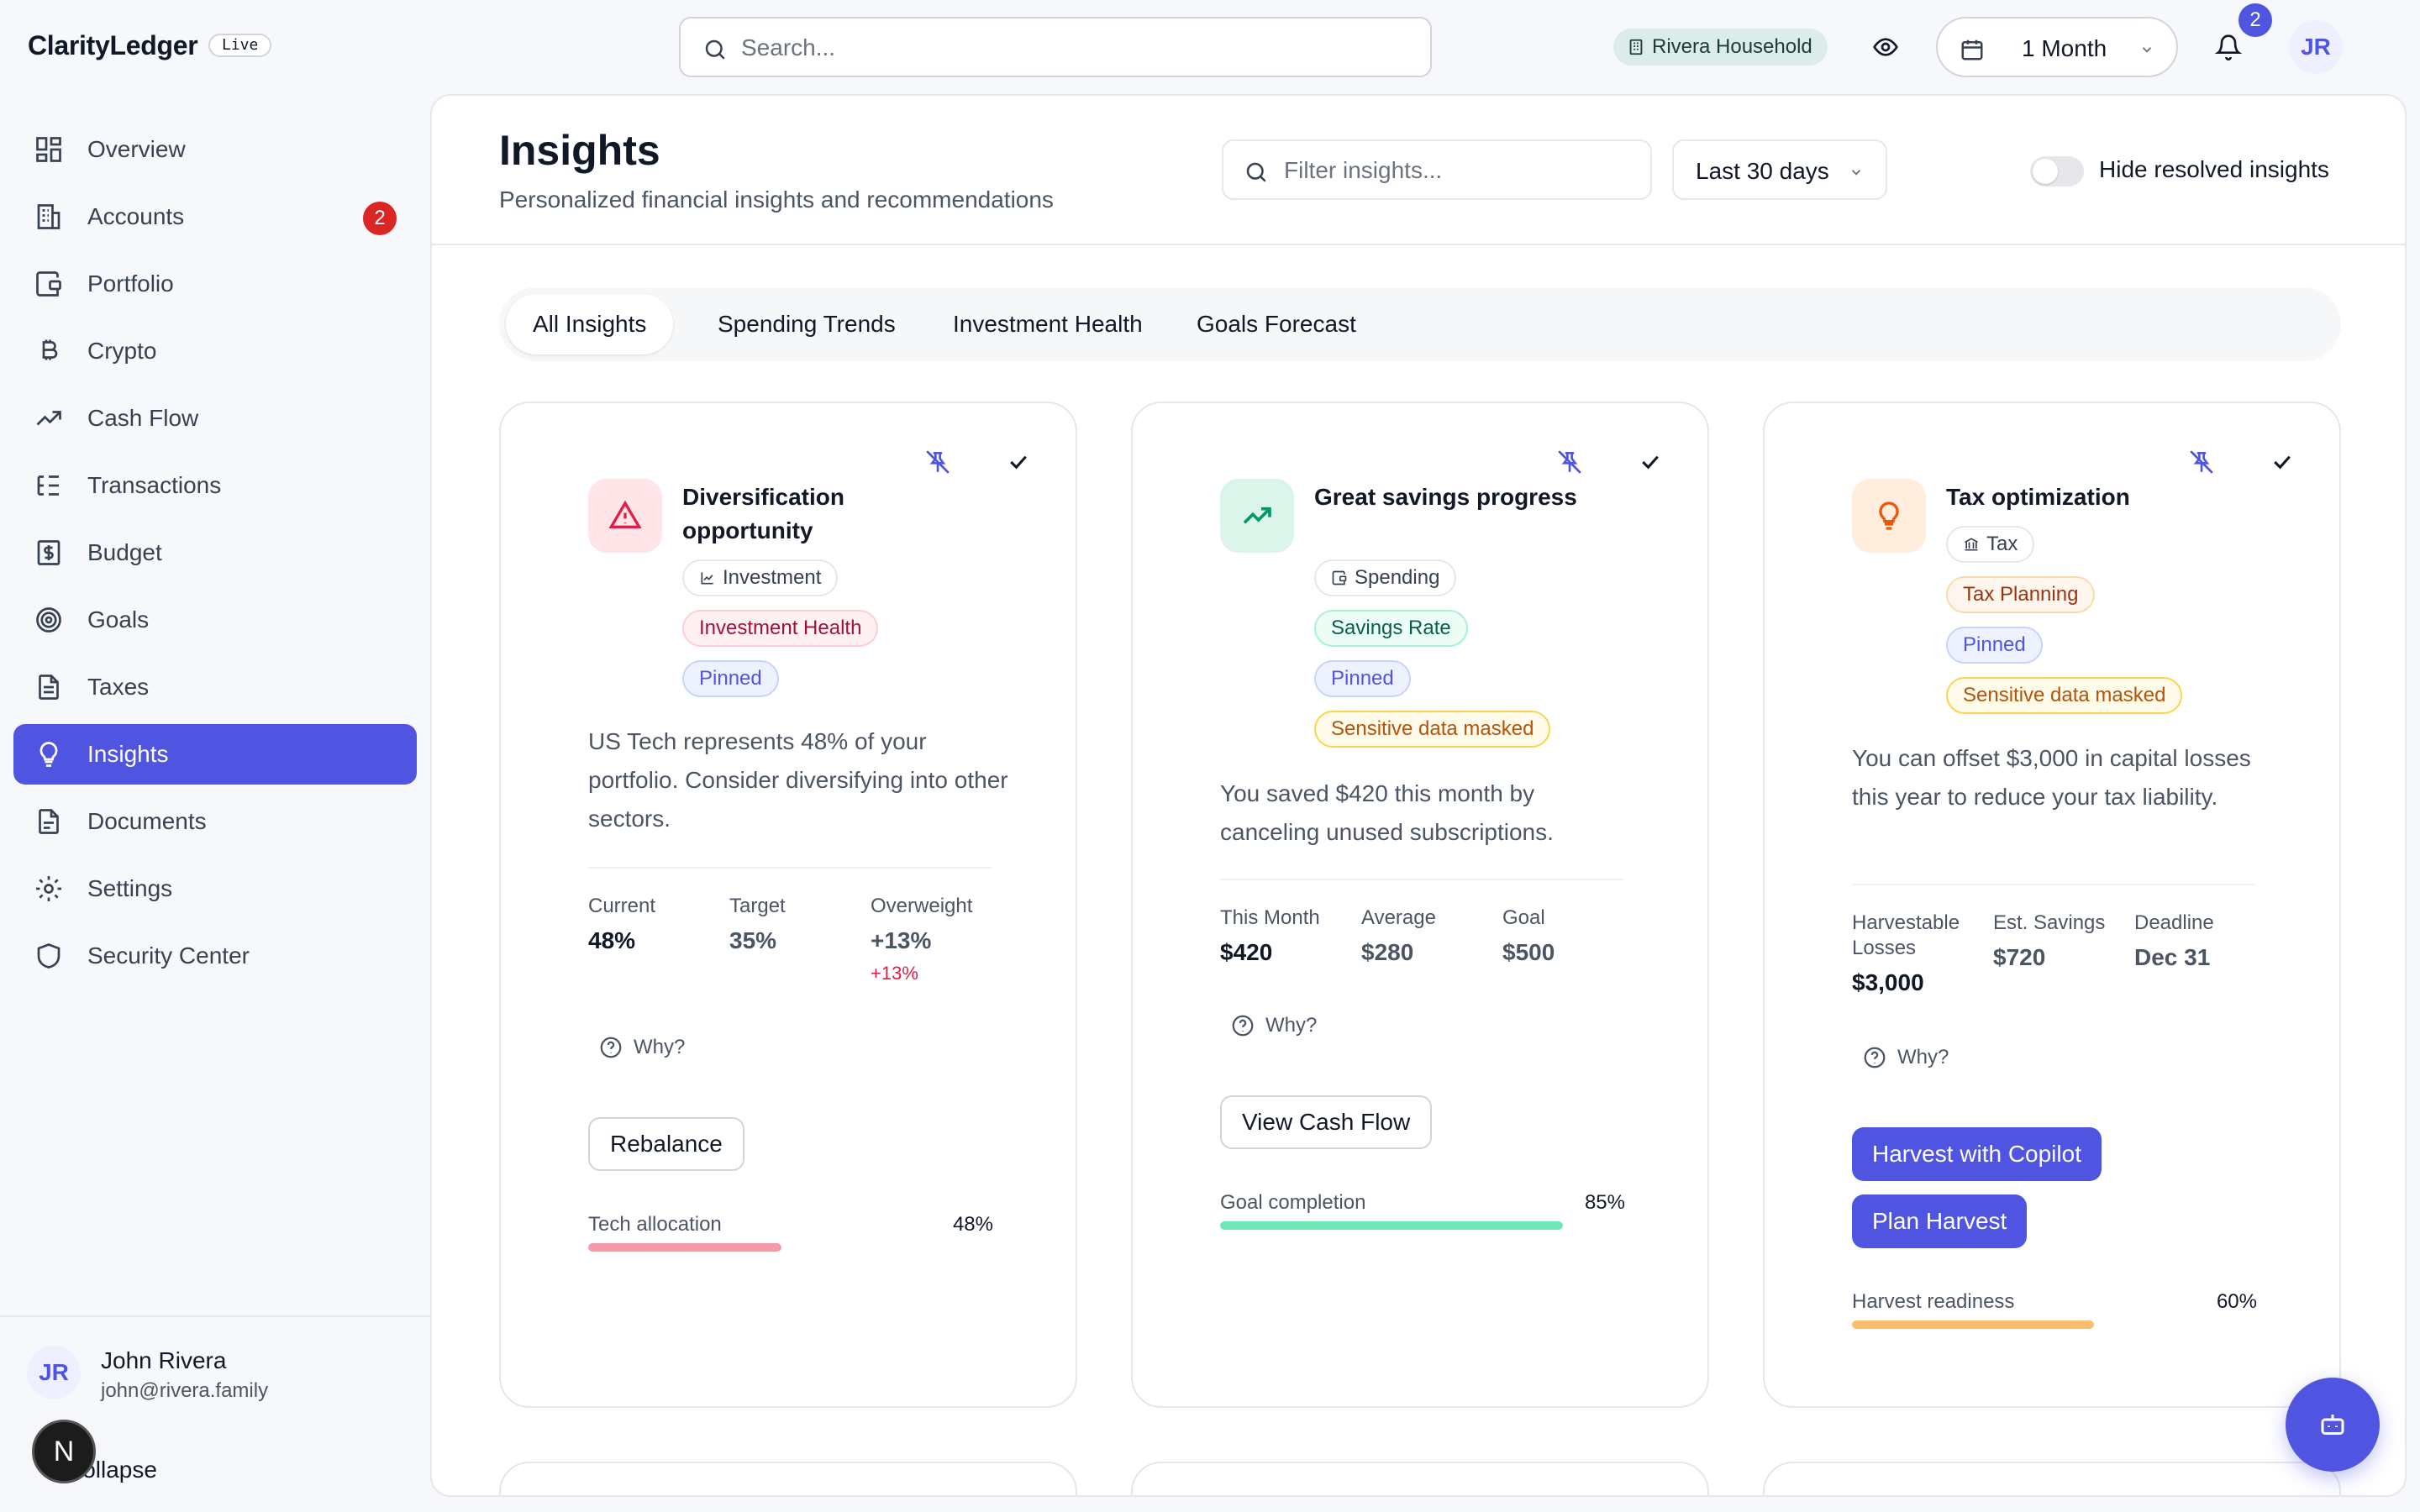 Image resolution: width=2420 pixels, height=1512 pixels. I want to click on eye-icon, so click(1885, 47).